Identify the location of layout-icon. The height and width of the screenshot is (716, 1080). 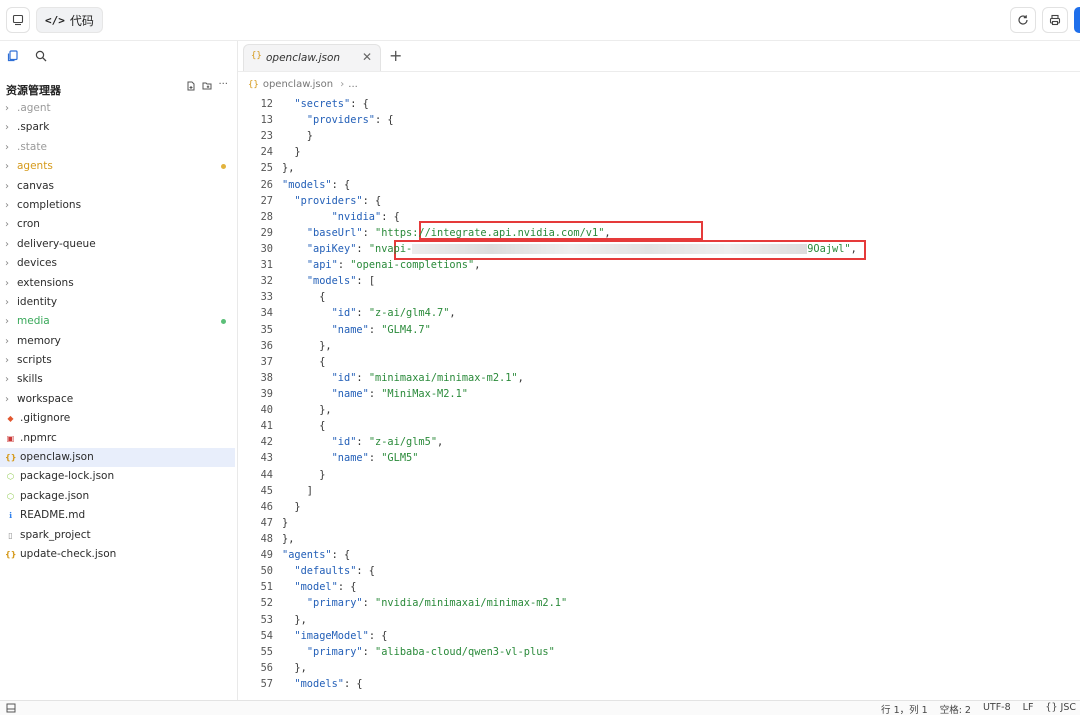
(11, 708).